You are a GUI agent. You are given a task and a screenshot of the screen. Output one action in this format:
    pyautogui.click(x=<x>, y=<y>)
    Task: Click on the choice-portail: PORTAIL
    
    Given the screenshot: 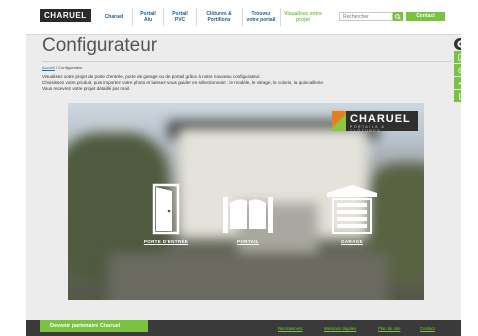 What is the action you would take?
    pyautogui.click(x=248, y=217)
    